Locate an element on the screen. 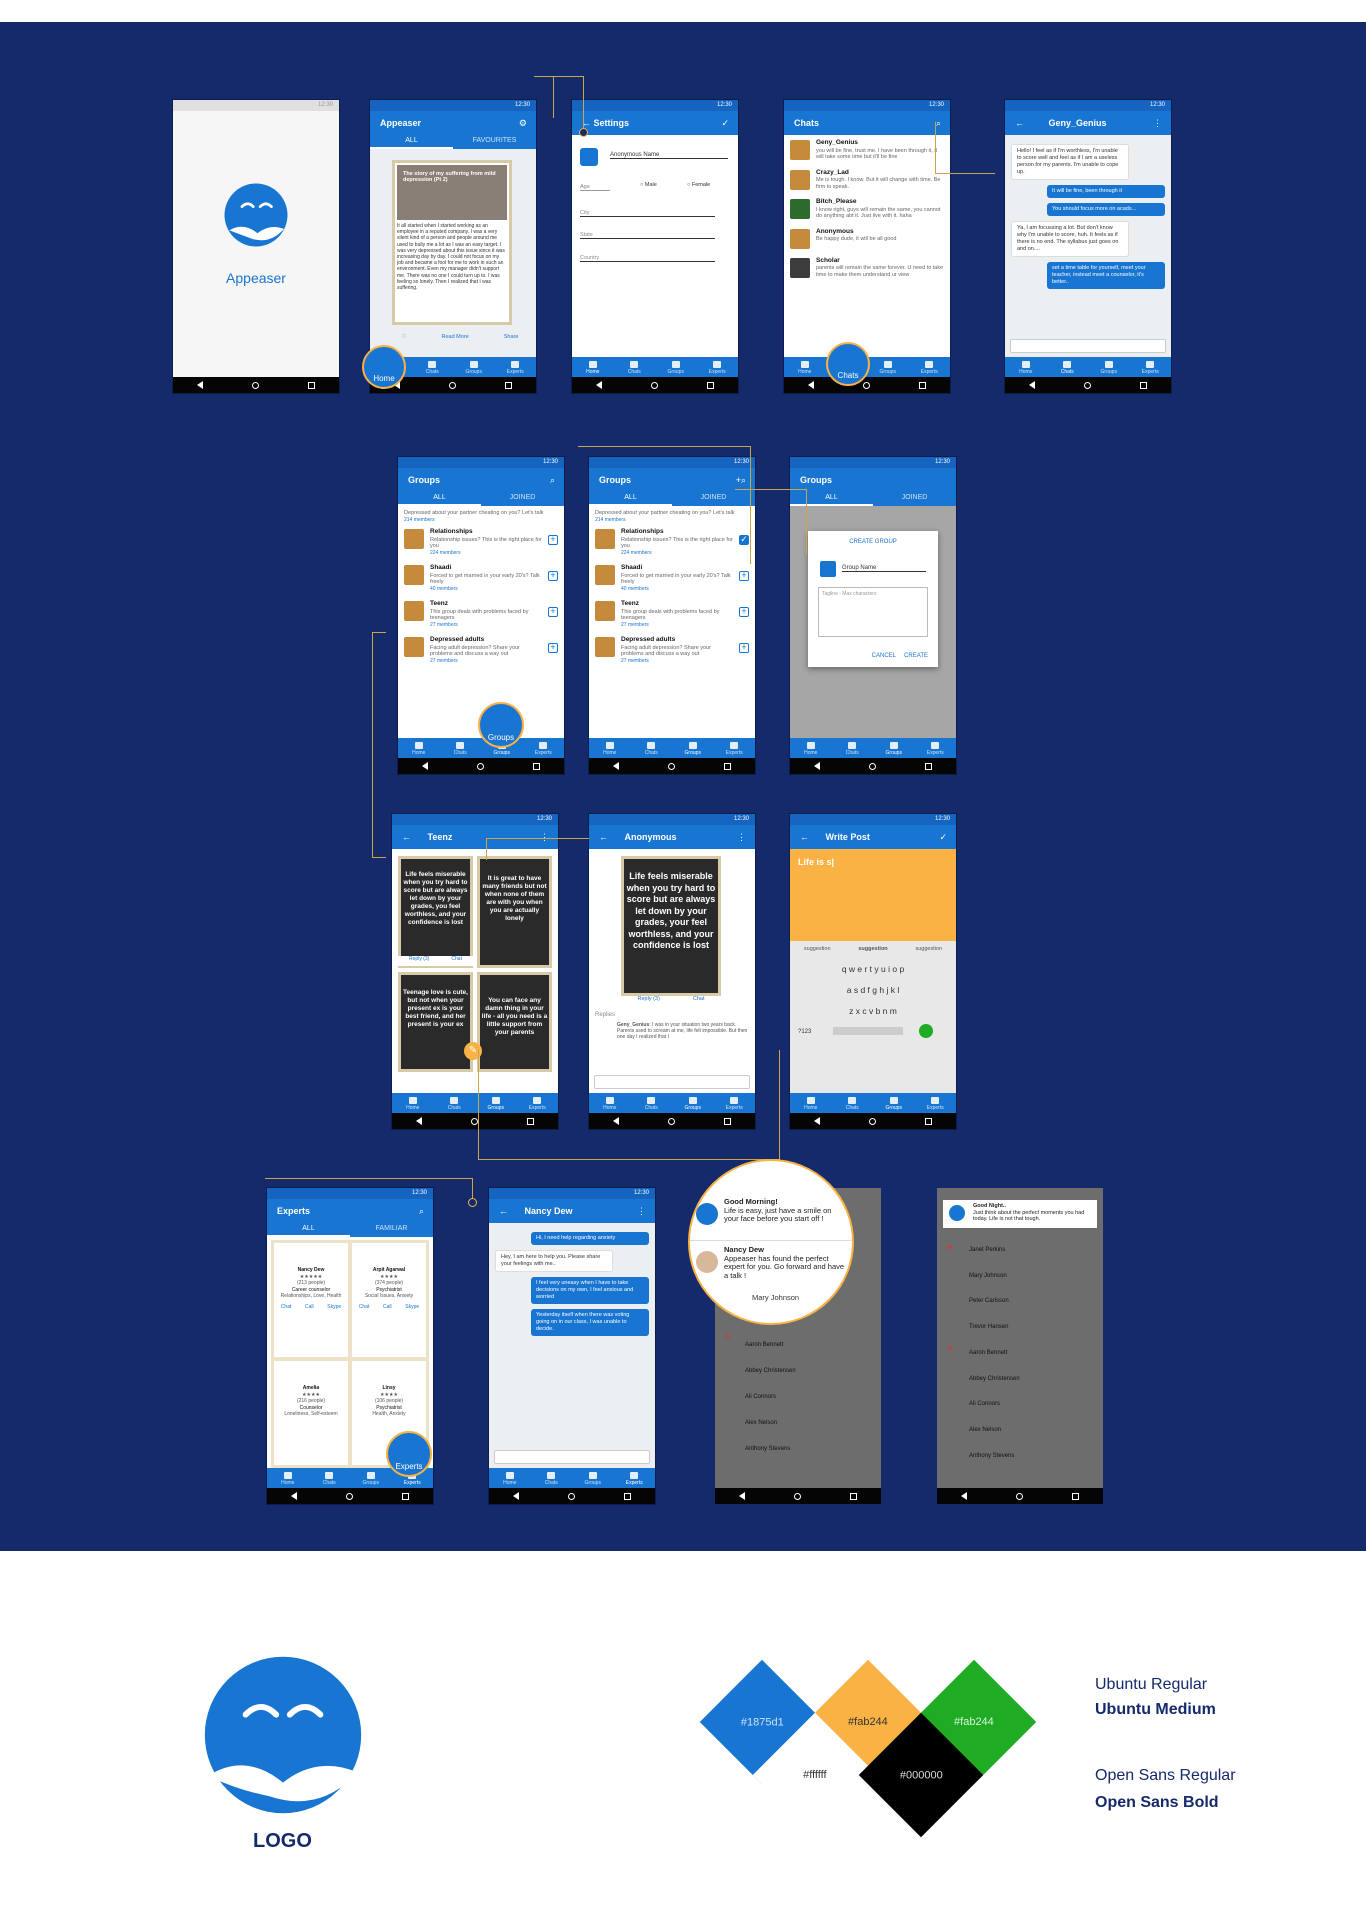 This screenshot has width=1366, height=1920. read-more-link: Read More is located at coordinates (455, 337).